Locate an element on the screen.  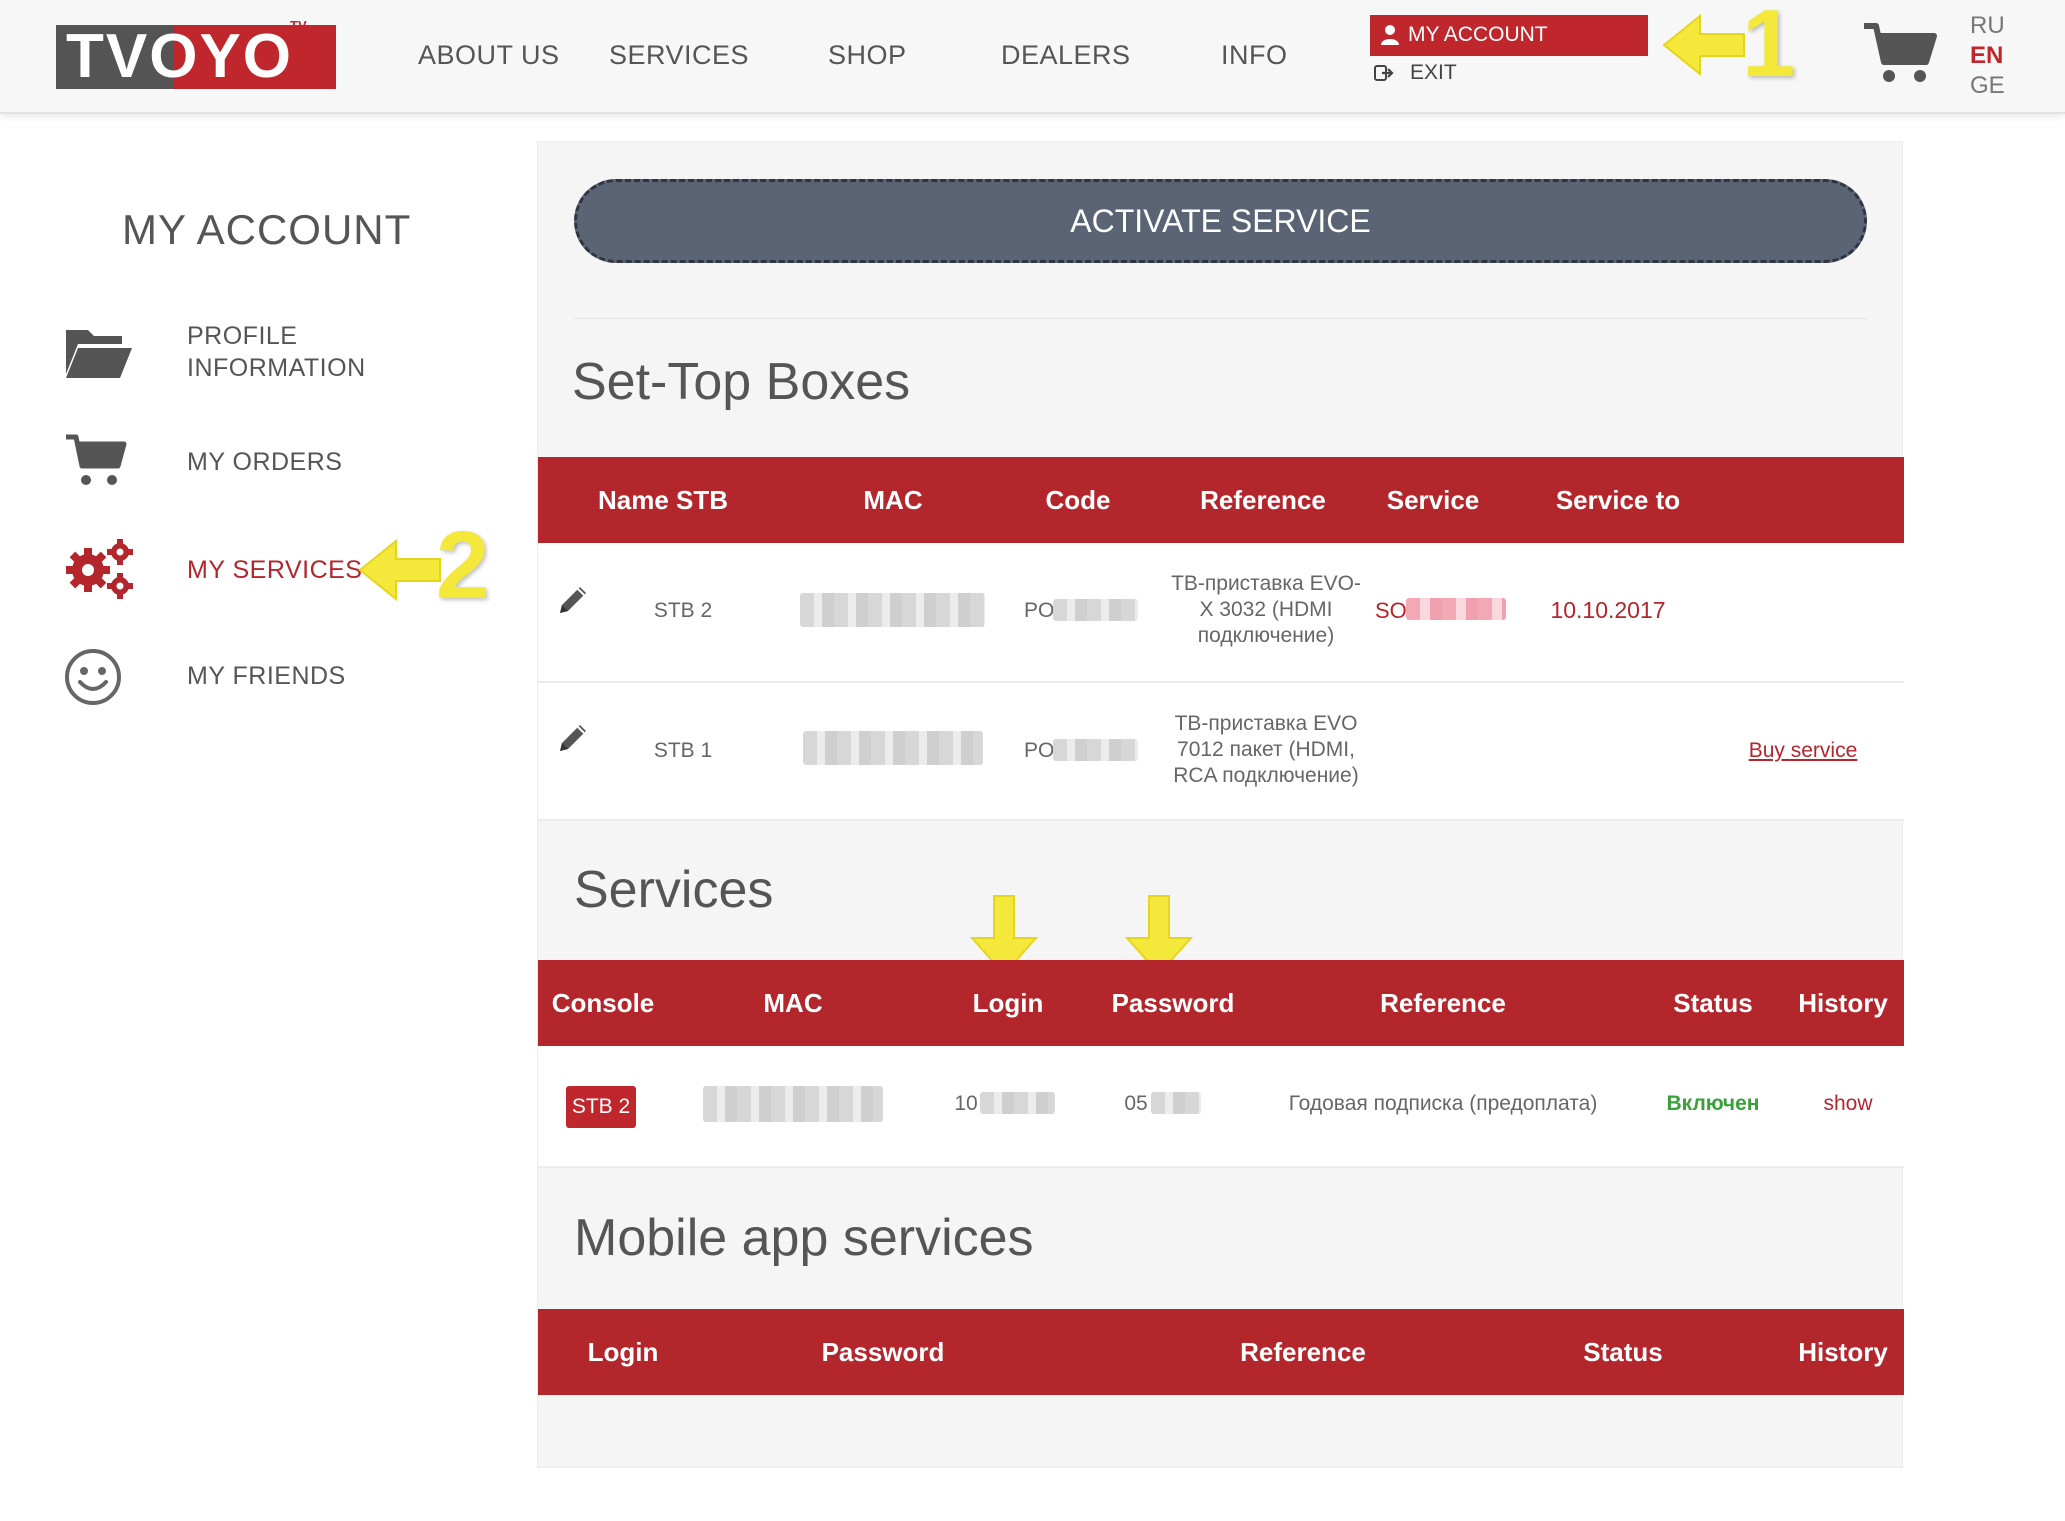
lang-ru: RU is located at coordinates (1987, 26).